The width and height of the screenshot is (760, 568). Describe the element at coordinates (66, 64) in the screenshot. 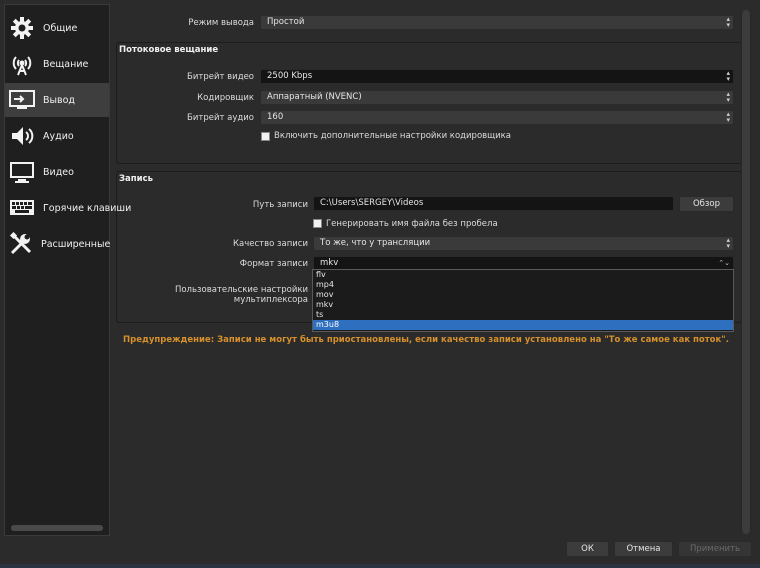

I see `sidebar-label: Вещание` at that location.